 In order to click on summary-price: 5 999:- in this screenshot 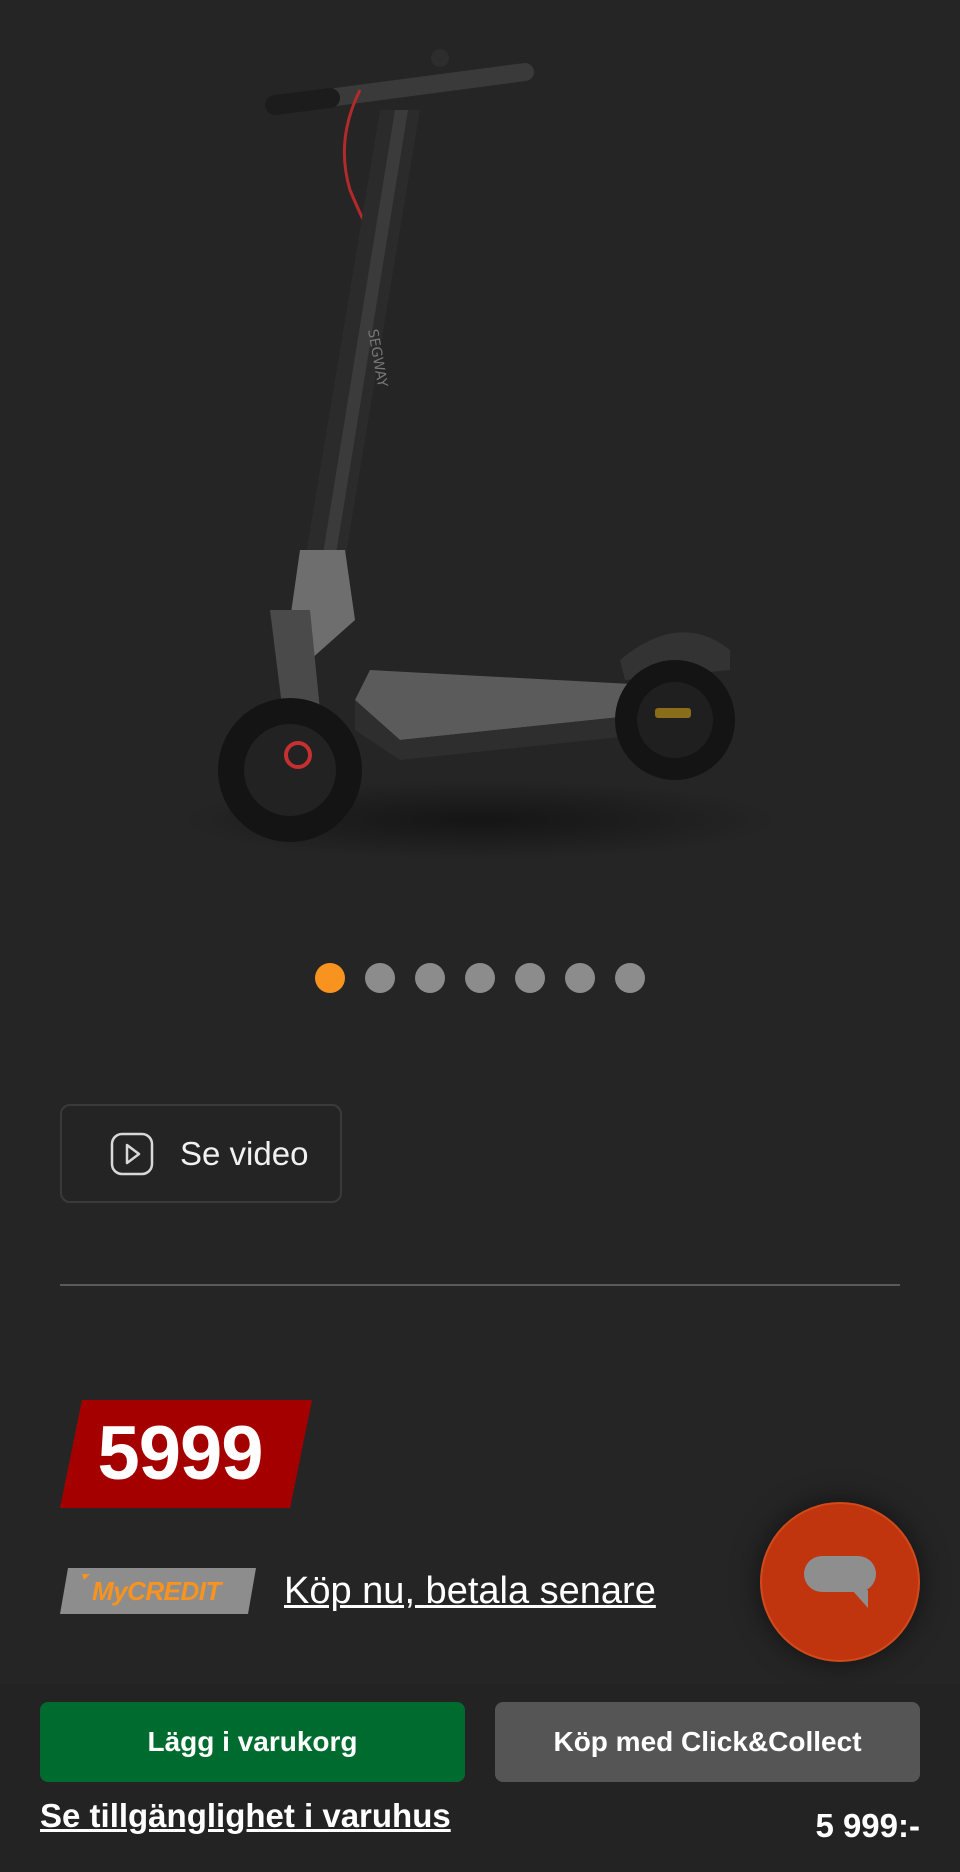, I will do `click(867, 1825)`.